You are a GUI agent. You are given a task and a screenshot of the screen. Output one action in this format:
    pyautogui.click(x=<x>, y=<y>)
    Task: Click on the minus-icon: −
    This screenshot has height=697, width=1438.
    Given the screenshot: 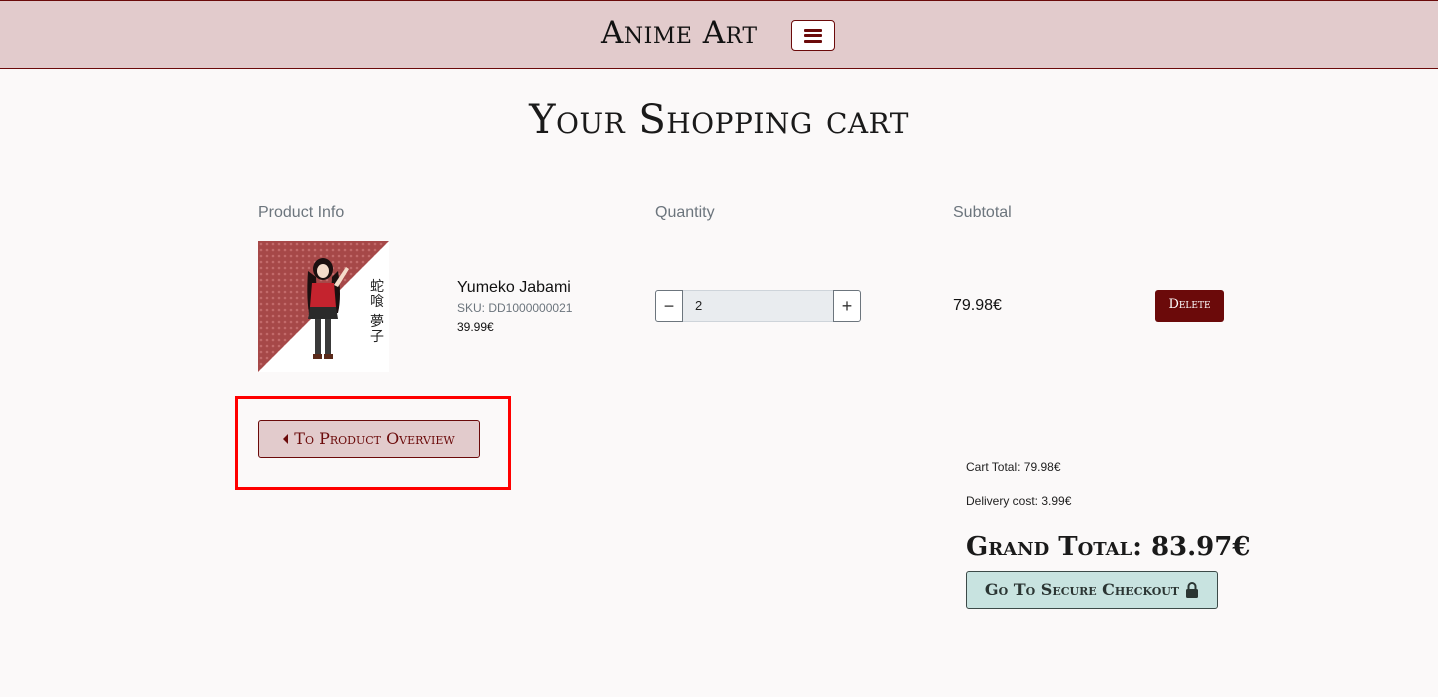 What is the action you would take?
    pyautogui.click(x=669, y=306)
    